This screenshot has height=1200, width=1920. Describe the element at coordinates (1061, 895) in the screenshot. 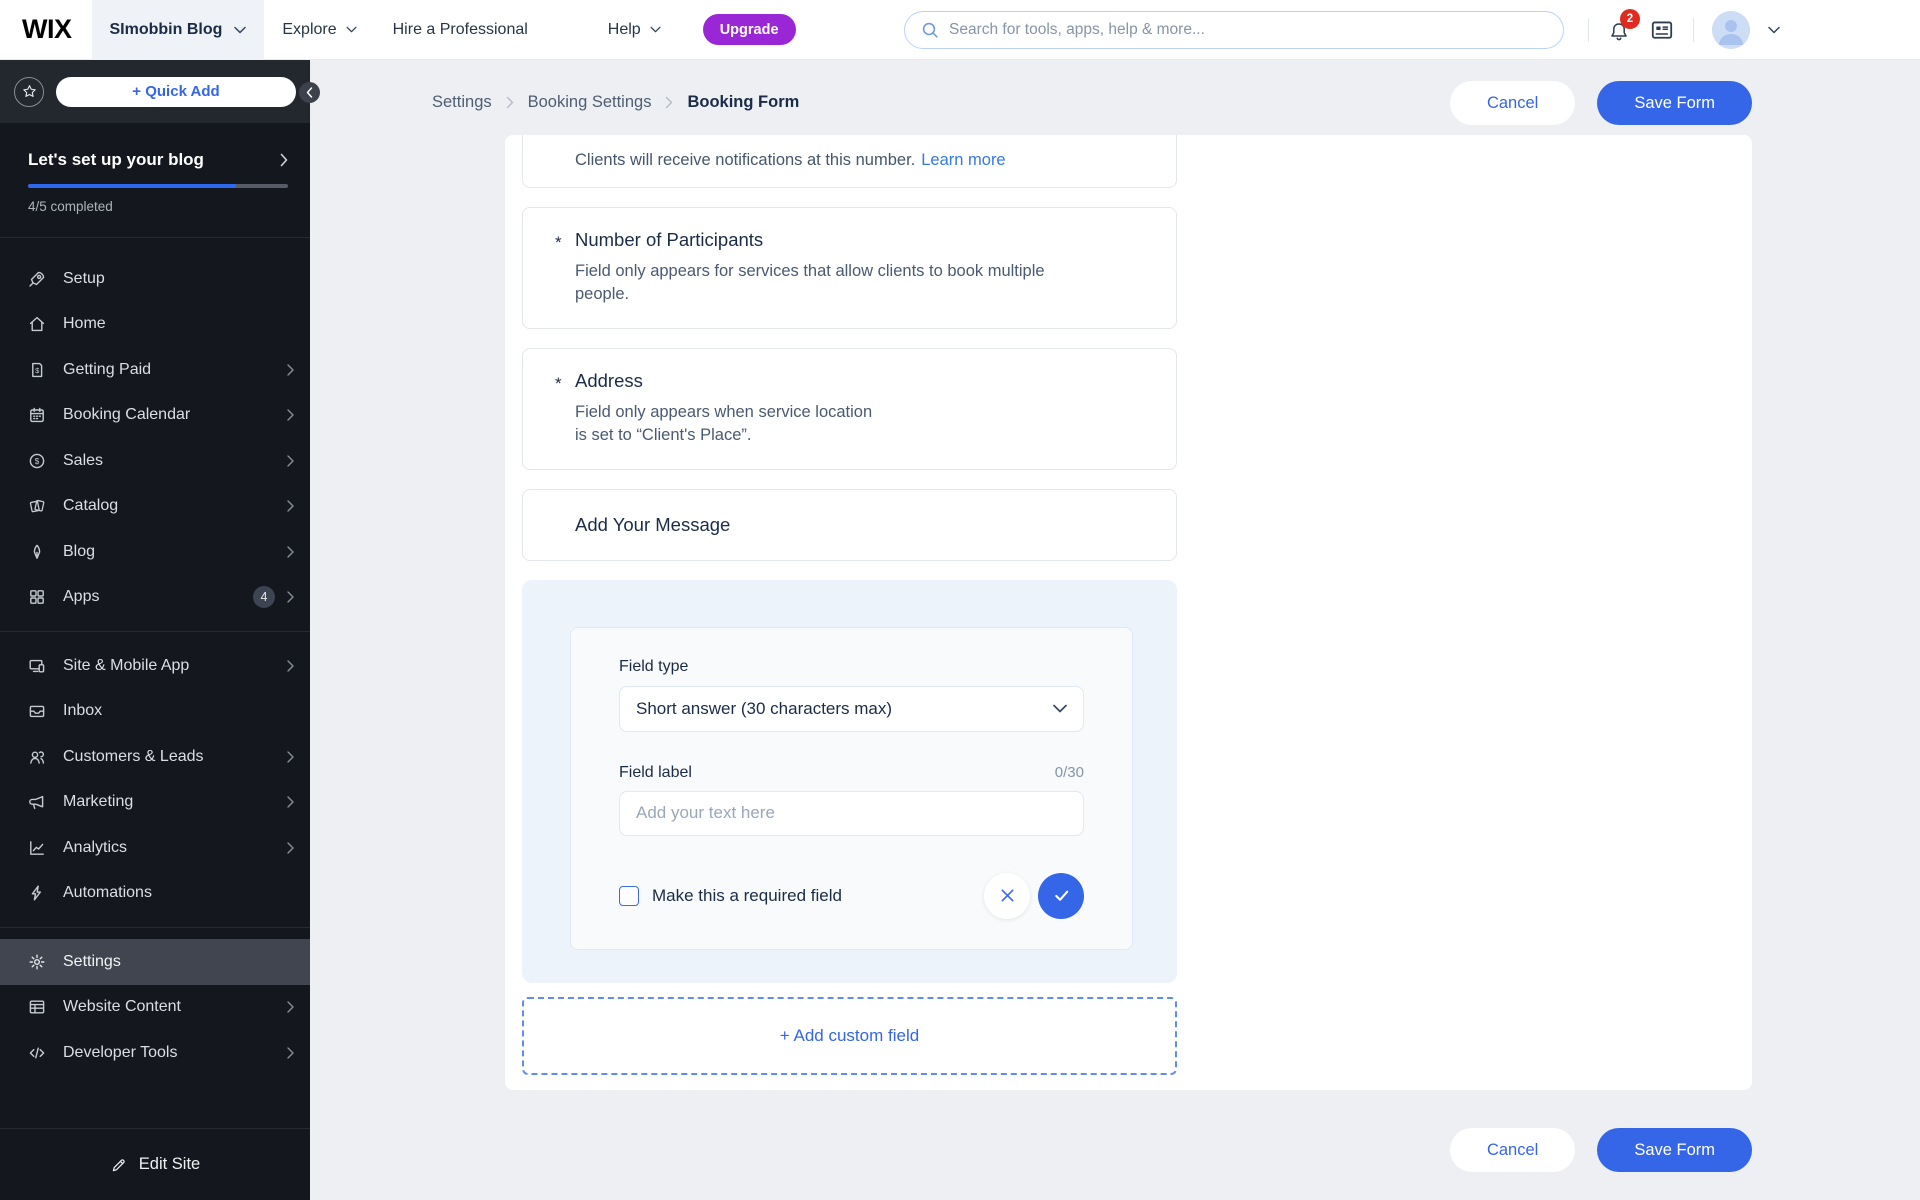

I see `confirm-field-button` at that location.